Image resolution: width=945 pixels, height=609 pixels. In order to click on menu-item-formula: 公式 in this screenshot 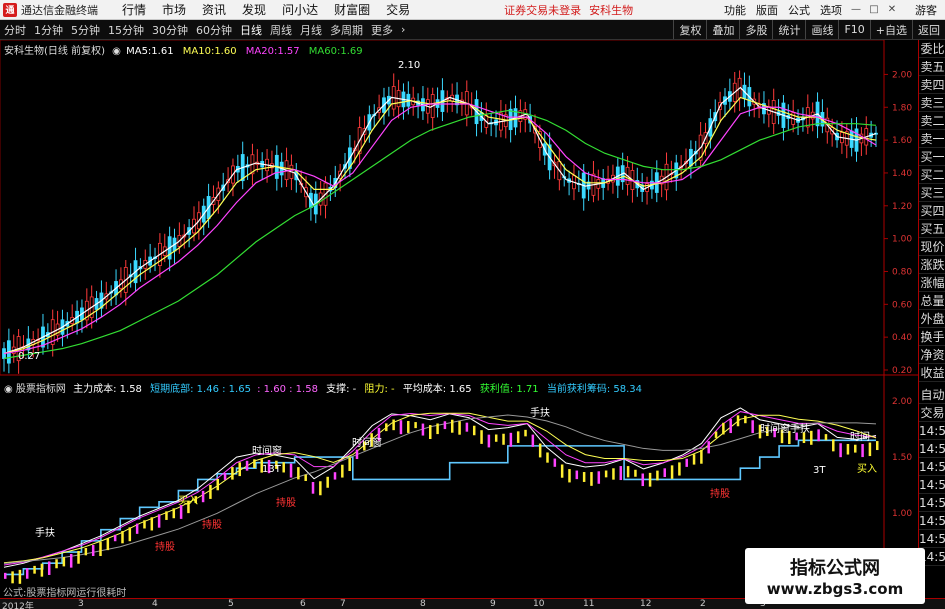, I will do `click(799, 10)`.